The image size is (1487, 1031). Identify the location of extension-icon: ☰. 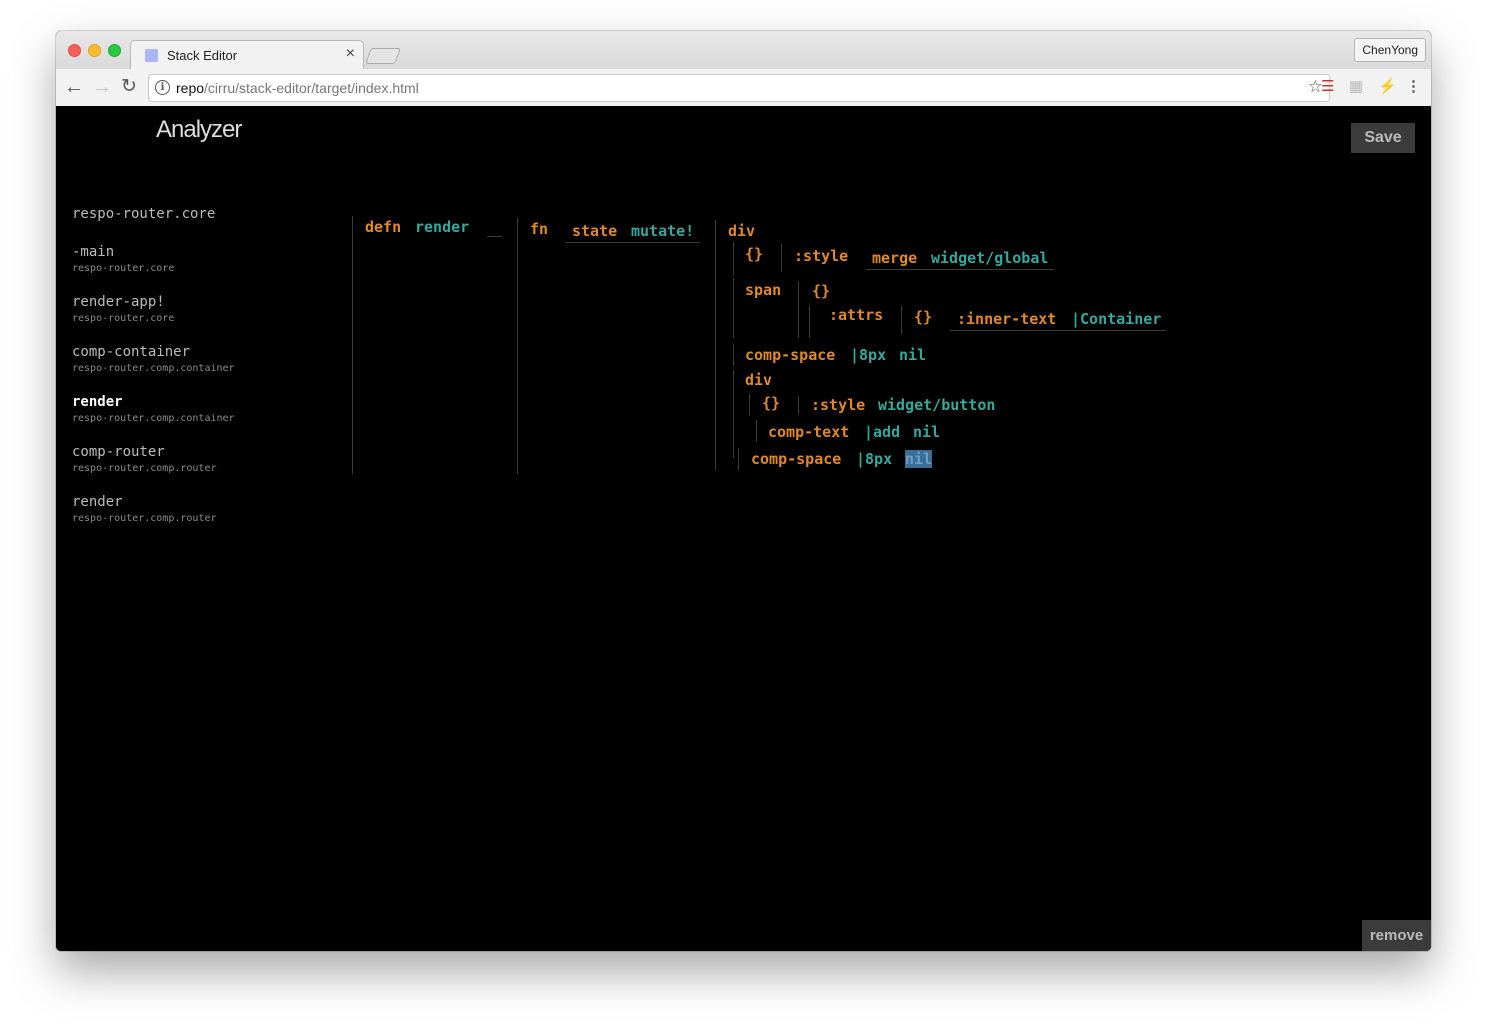
(1327, 87).